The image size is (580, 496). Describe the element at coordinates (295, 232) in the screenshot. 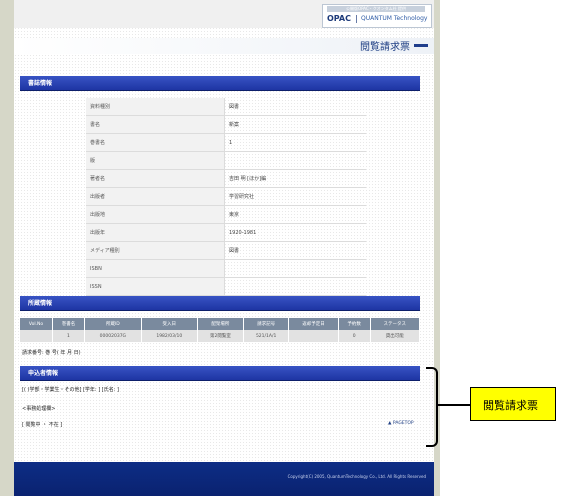

I see `bib-value: 1920-1981` at that location.